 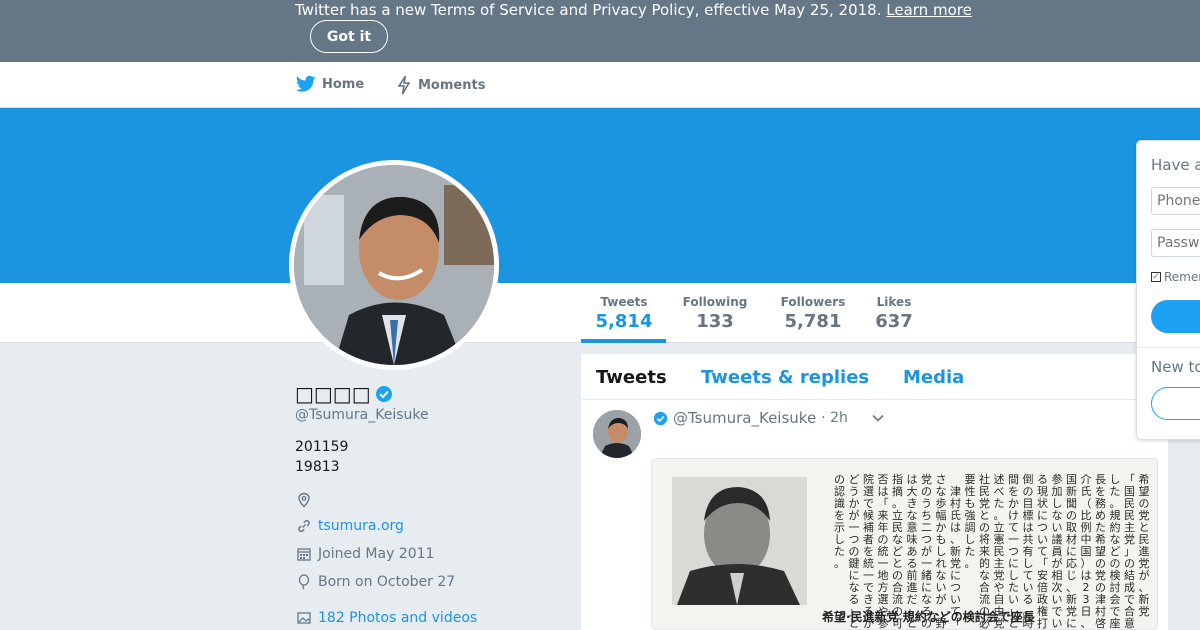 I want to click on newspaper-text-column: した。規約などの検討会で座, so click(x=1115, y=551).